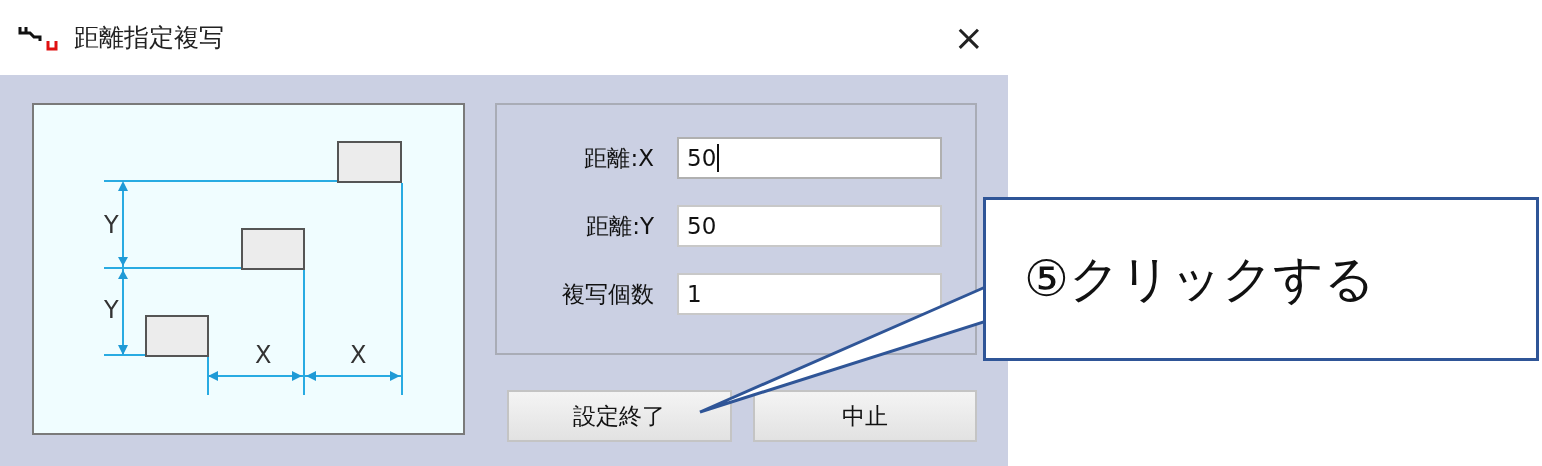  Describe the element at coordinates (149, 38) in the screenshot. I see `window-title: 距離指定複写` at that location.